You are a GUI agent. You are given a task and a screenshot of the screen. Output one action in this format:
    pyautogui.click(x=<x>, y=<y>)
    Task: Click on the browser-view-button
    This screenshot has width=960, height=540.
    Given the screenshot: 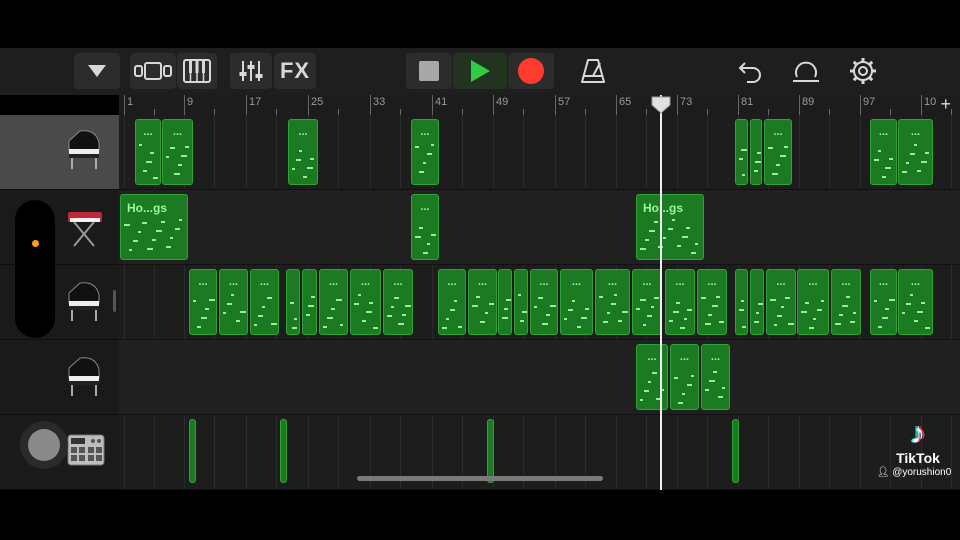 What is the action you would take?
    pyautogui.click(x=153, y=71)
    